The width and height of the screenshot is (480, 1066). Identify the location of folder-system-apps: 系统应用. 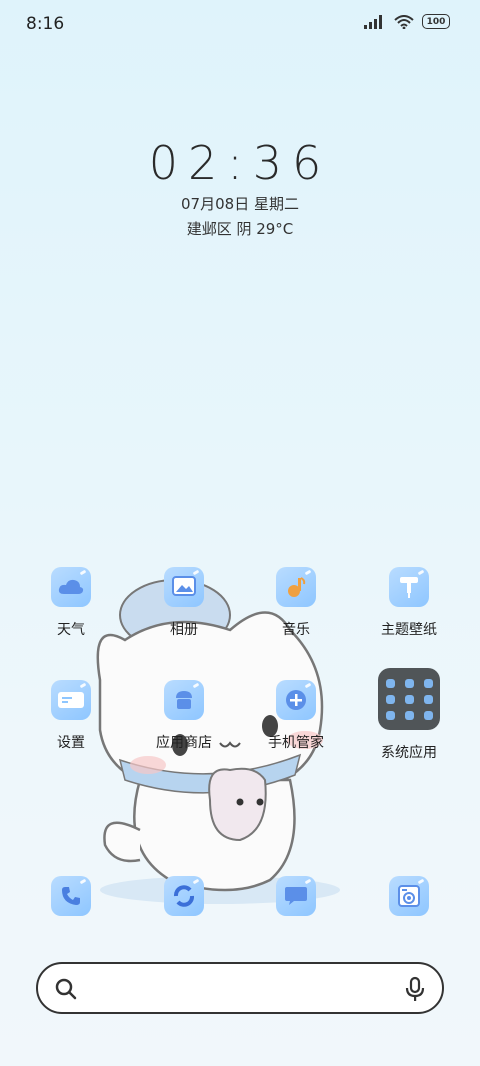
(409, 715).